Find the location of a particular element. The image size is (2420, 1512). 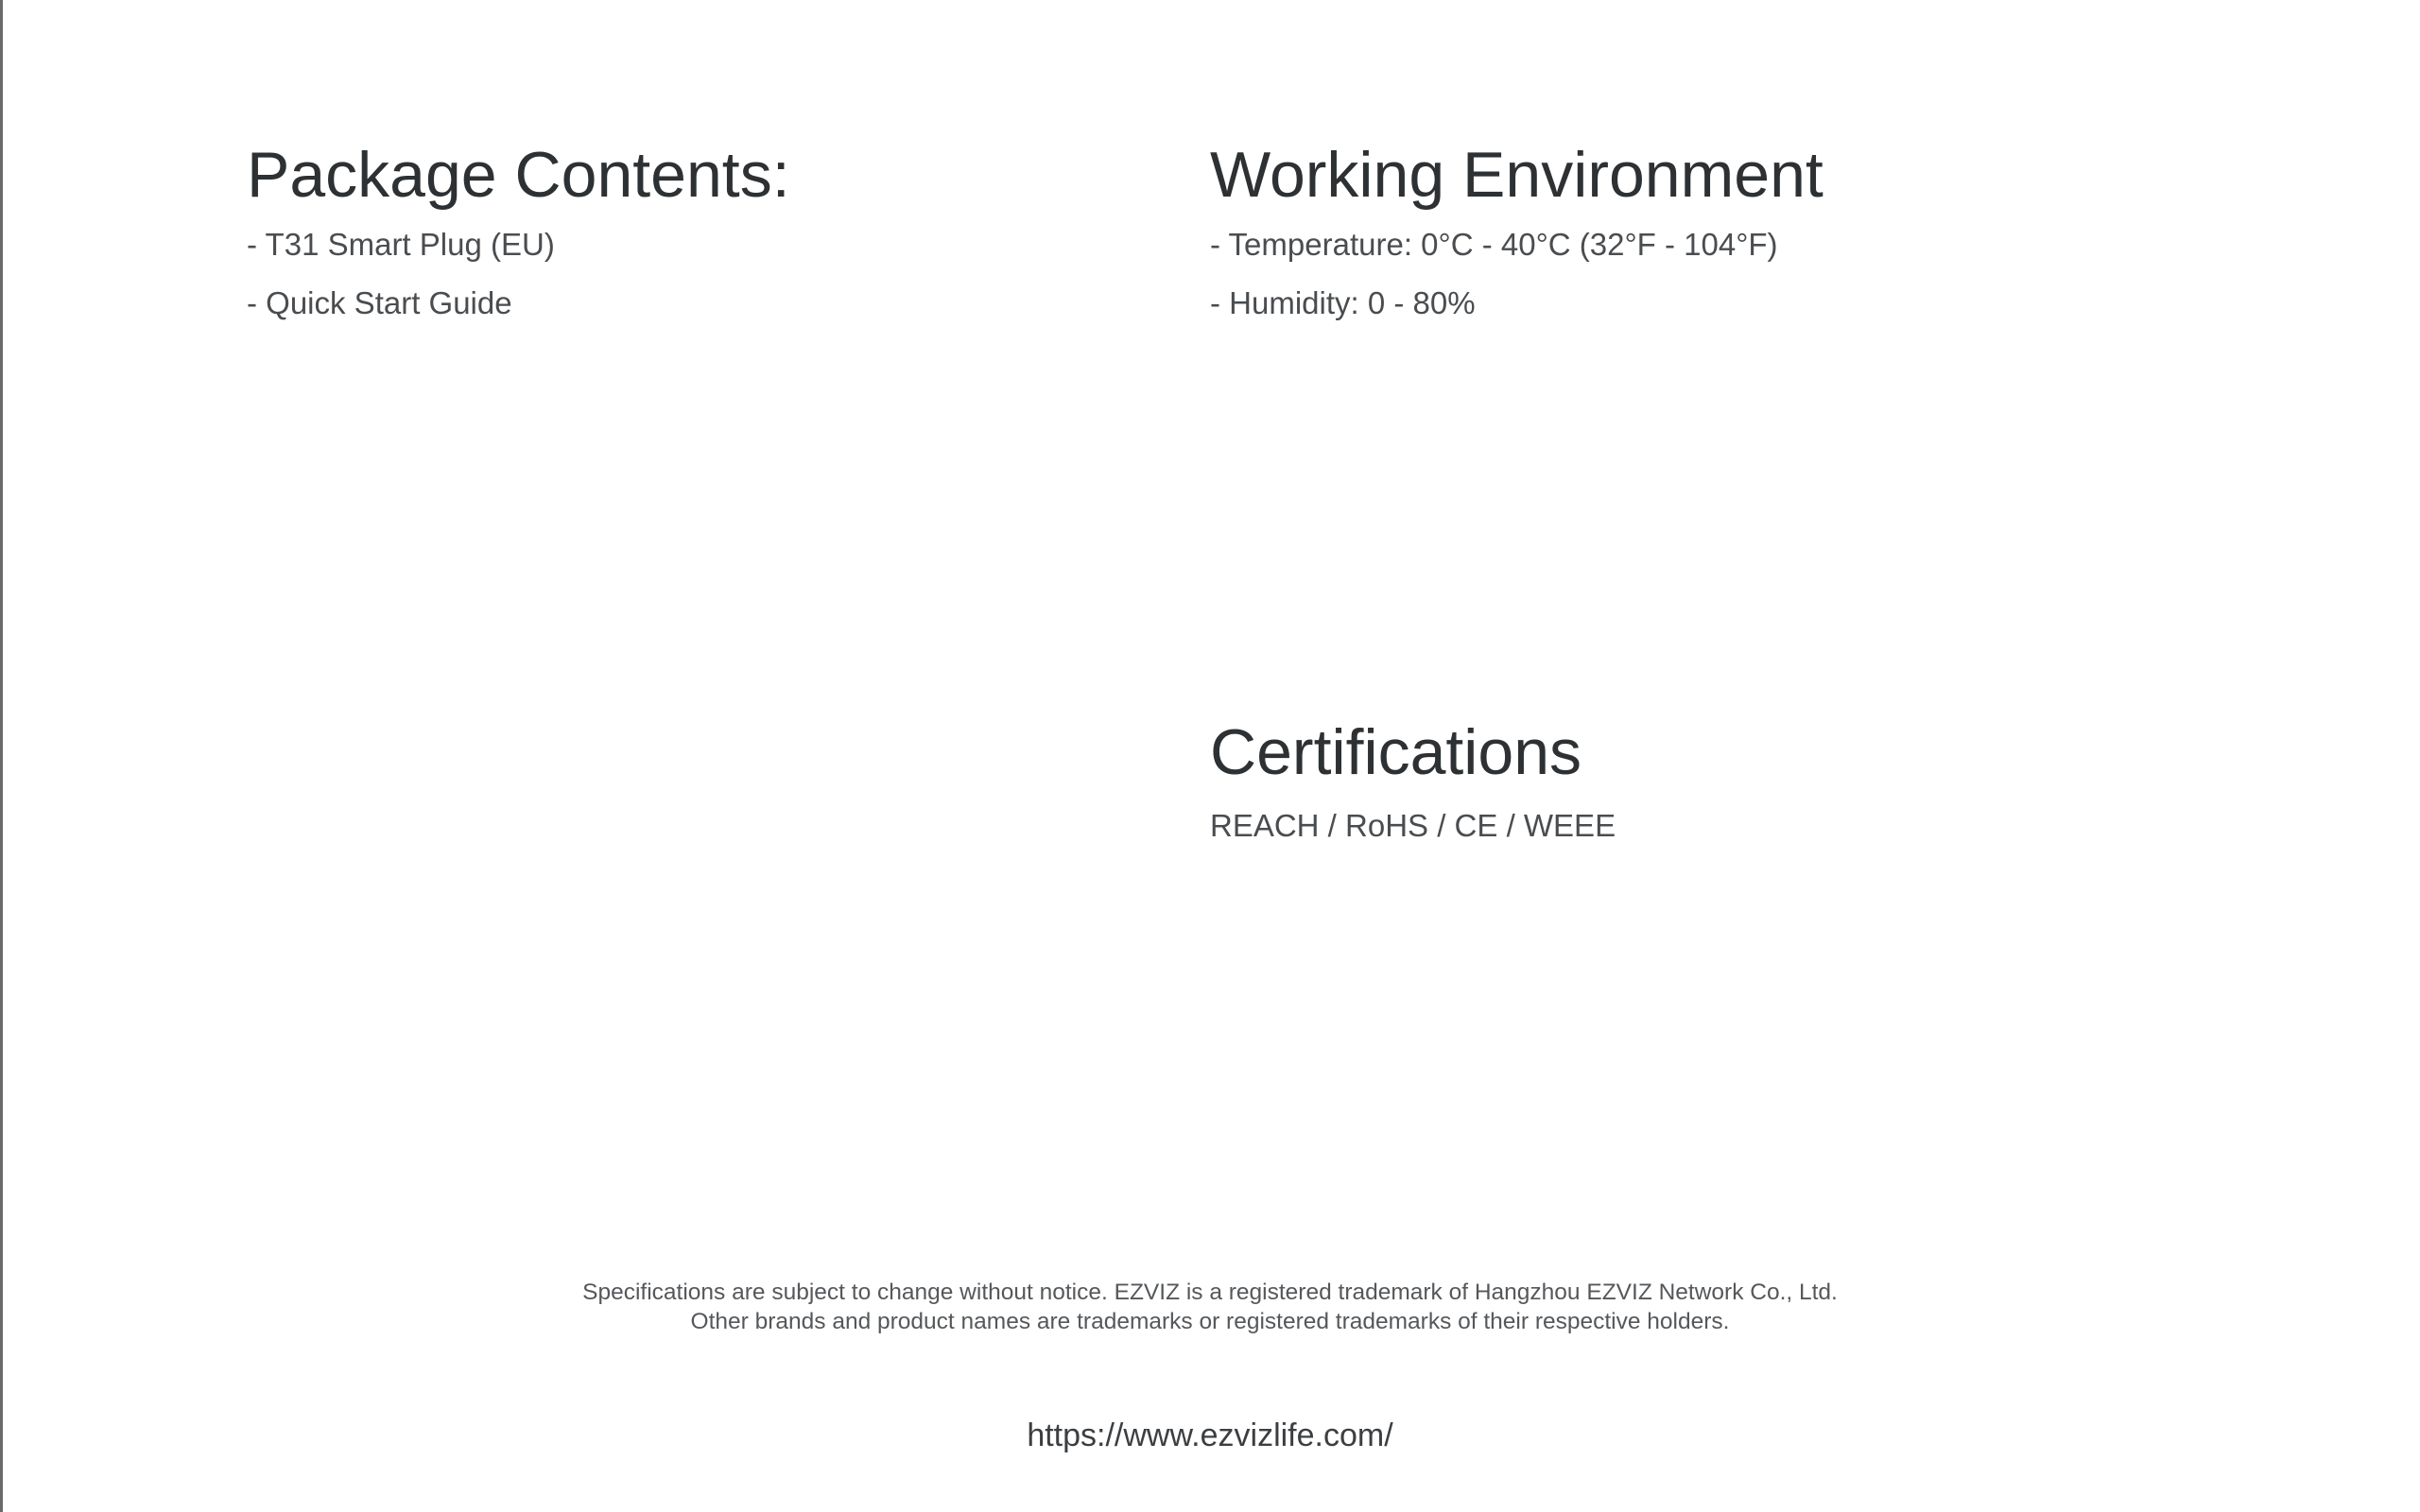

package-item: - T31 Smart Plug (EU) is located at coordinates (401, 244).